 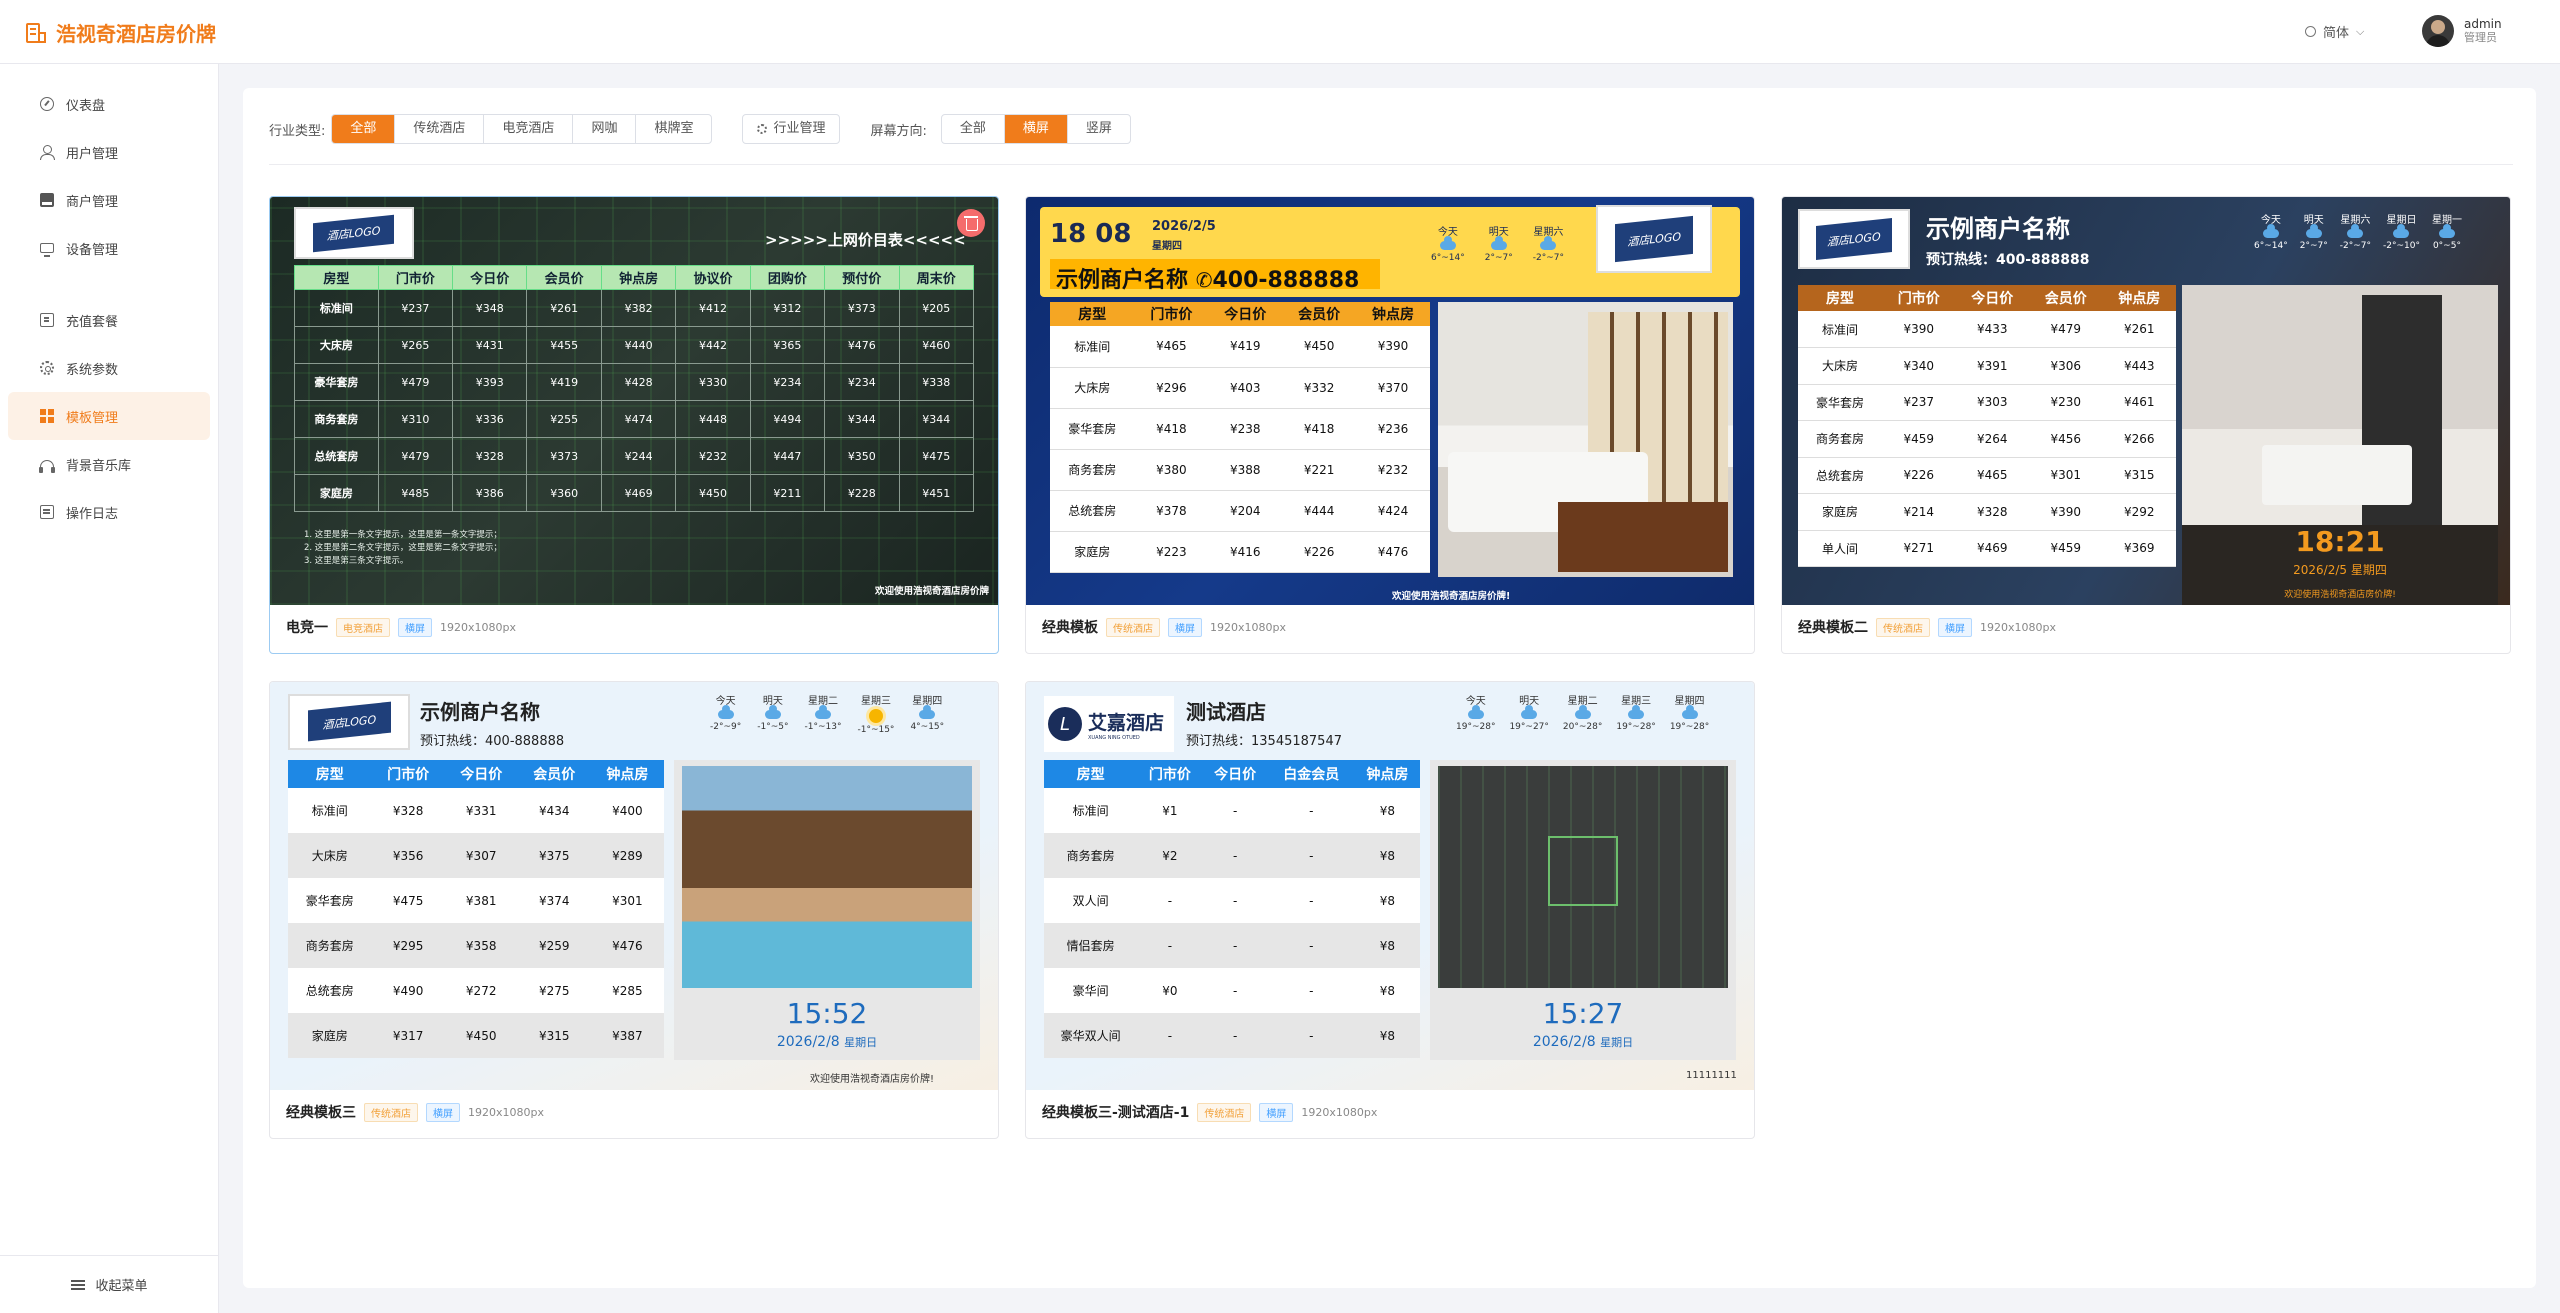 What do you see at coordinates (1582, 712) in the screenshot?
I see `weather-day: 星期二 20°~28°` at bounding box center [1582, 712].